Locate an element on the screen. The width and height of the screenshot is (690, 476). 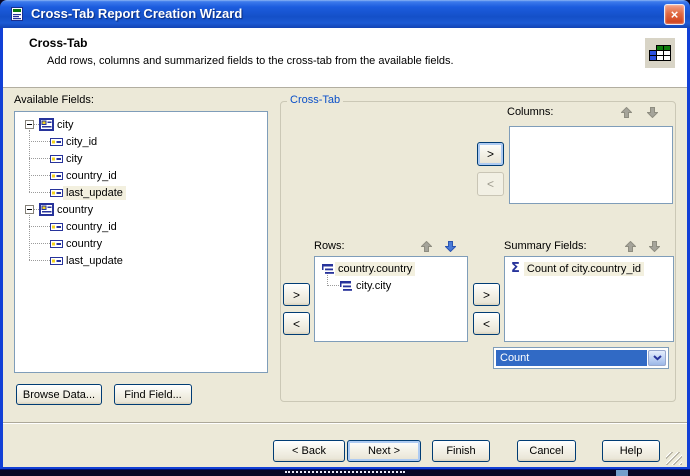
chevron-down-icon is located at coordinates (657, 358).